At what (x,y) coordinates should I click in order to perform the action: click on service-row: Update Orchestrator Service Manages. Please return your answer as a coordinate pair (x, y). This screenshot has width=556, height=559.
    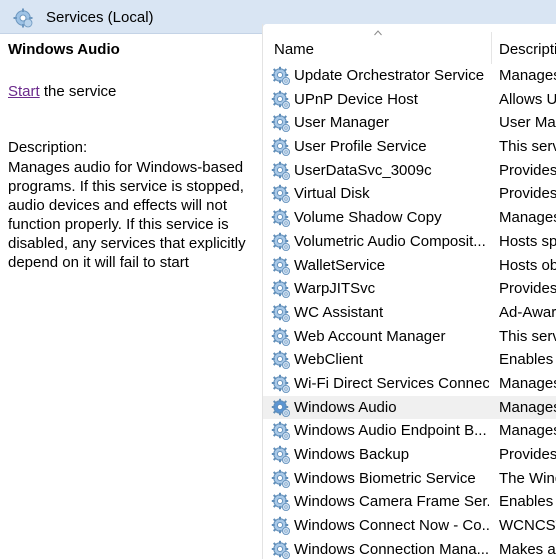
    Looking at the image, I should click on (409, 76).